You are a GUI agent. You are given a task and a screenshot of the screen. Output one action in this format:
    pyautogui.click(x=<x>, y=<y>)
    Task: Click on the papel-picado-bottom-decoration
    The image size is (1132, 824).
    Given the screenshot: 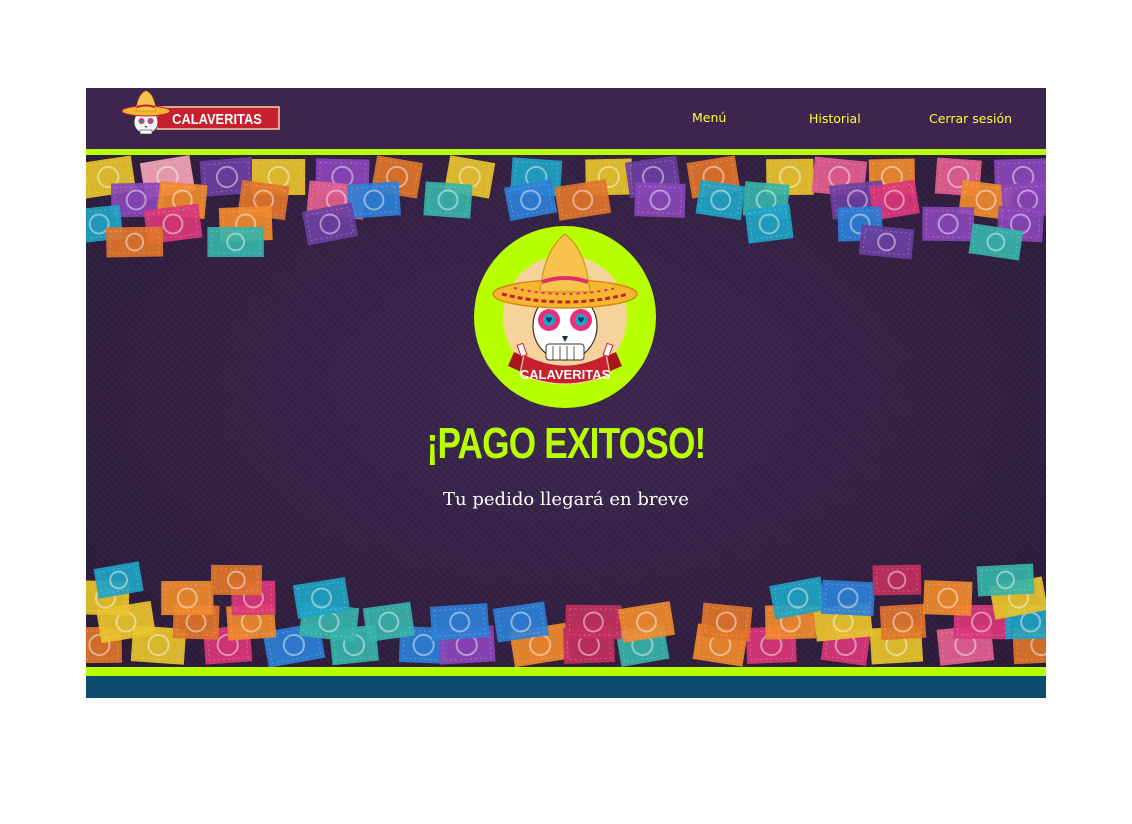 What is the action you would take?
    pyautogui.click(x=566, y=614)
    